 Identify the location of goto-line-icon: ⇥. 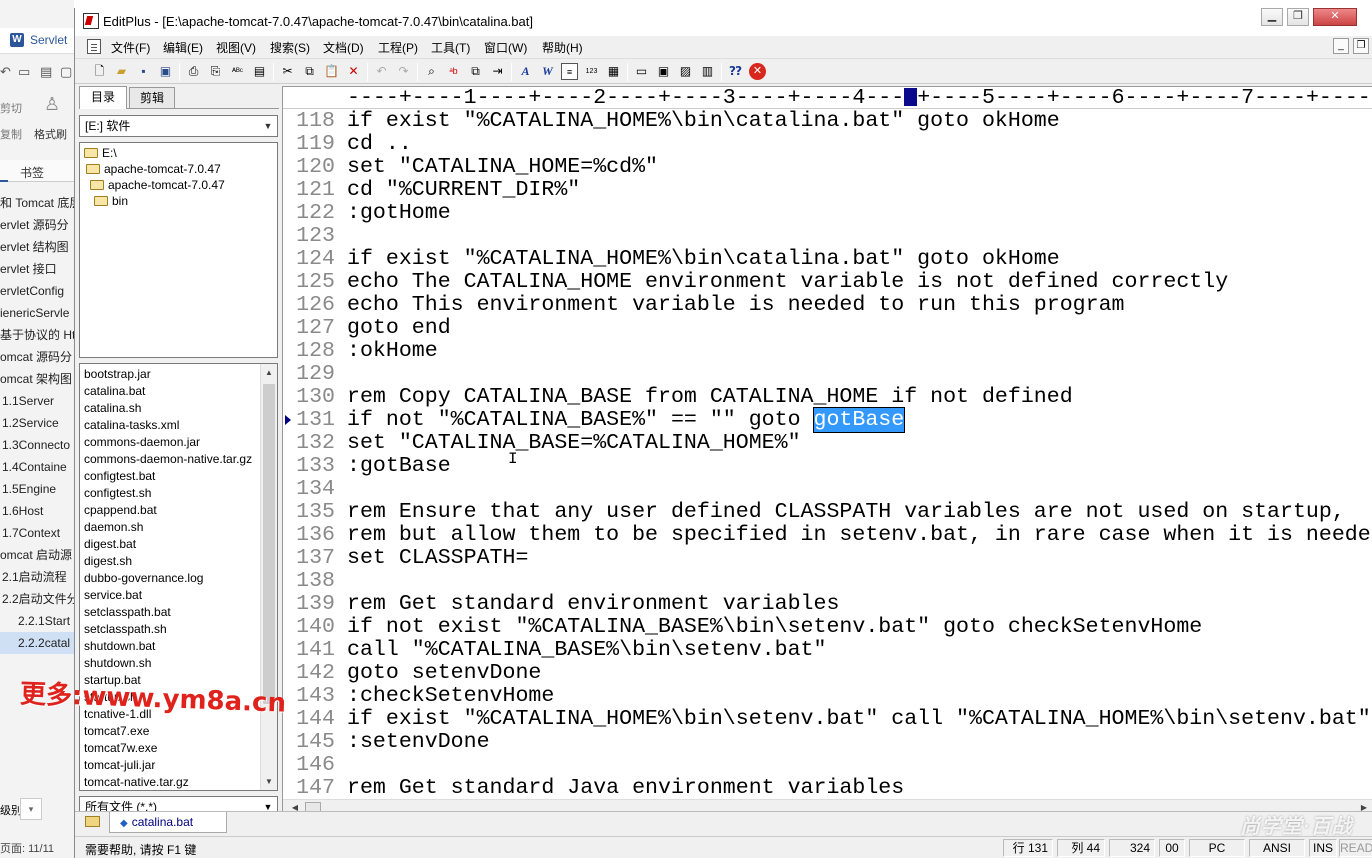
(497, 71).